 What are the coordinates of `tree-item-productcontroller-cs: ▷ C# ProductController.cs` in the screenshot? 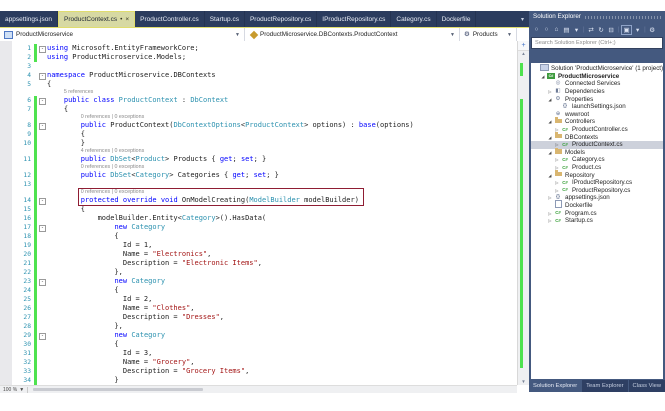 It's located at (597, 130).